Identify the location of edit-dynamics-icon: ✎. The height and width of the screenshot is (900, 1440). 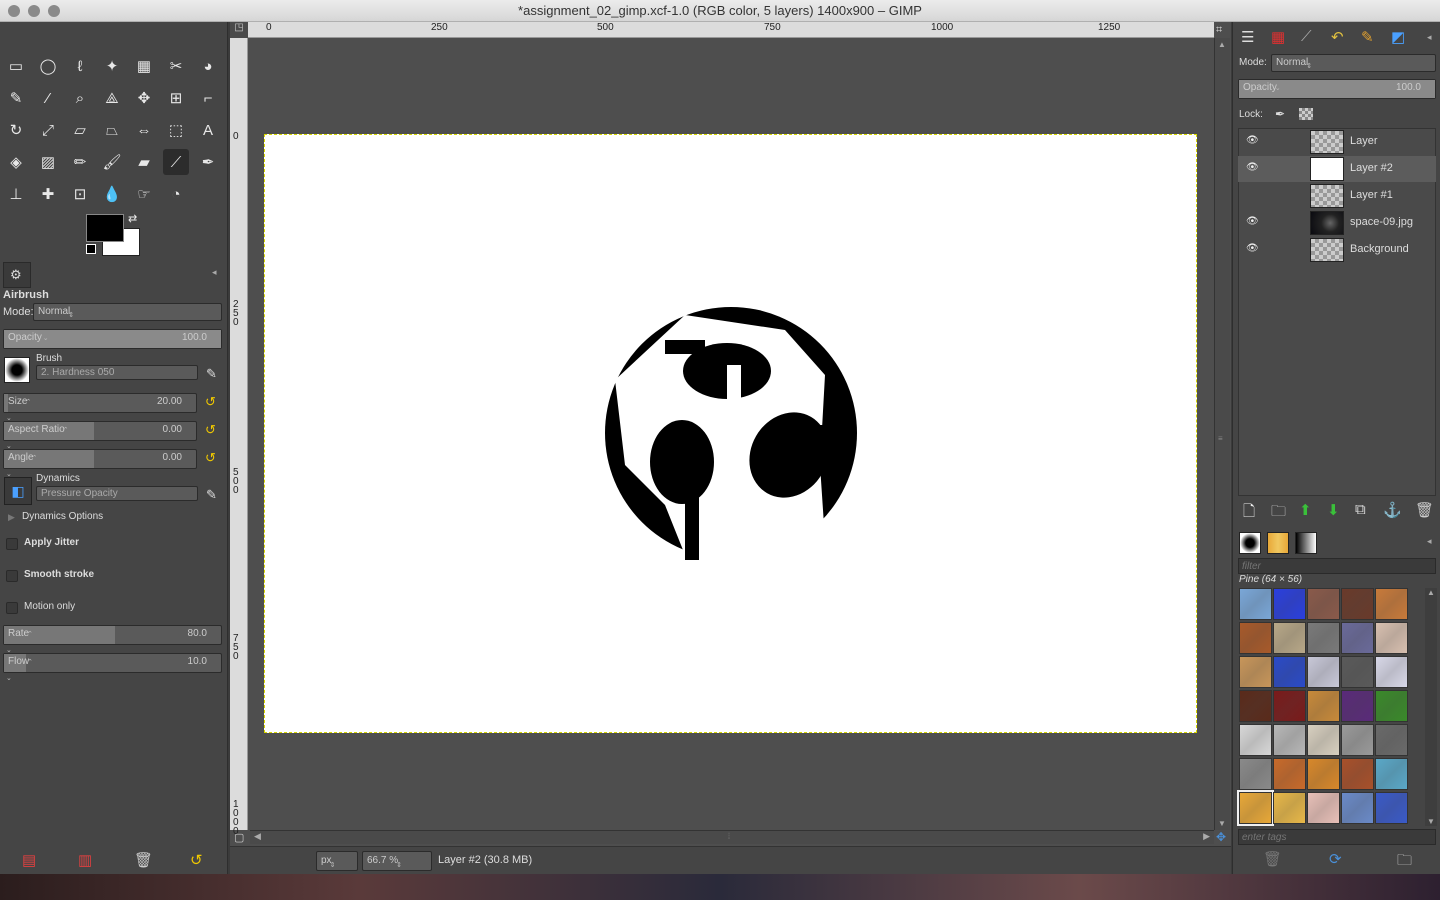
(211, 495).